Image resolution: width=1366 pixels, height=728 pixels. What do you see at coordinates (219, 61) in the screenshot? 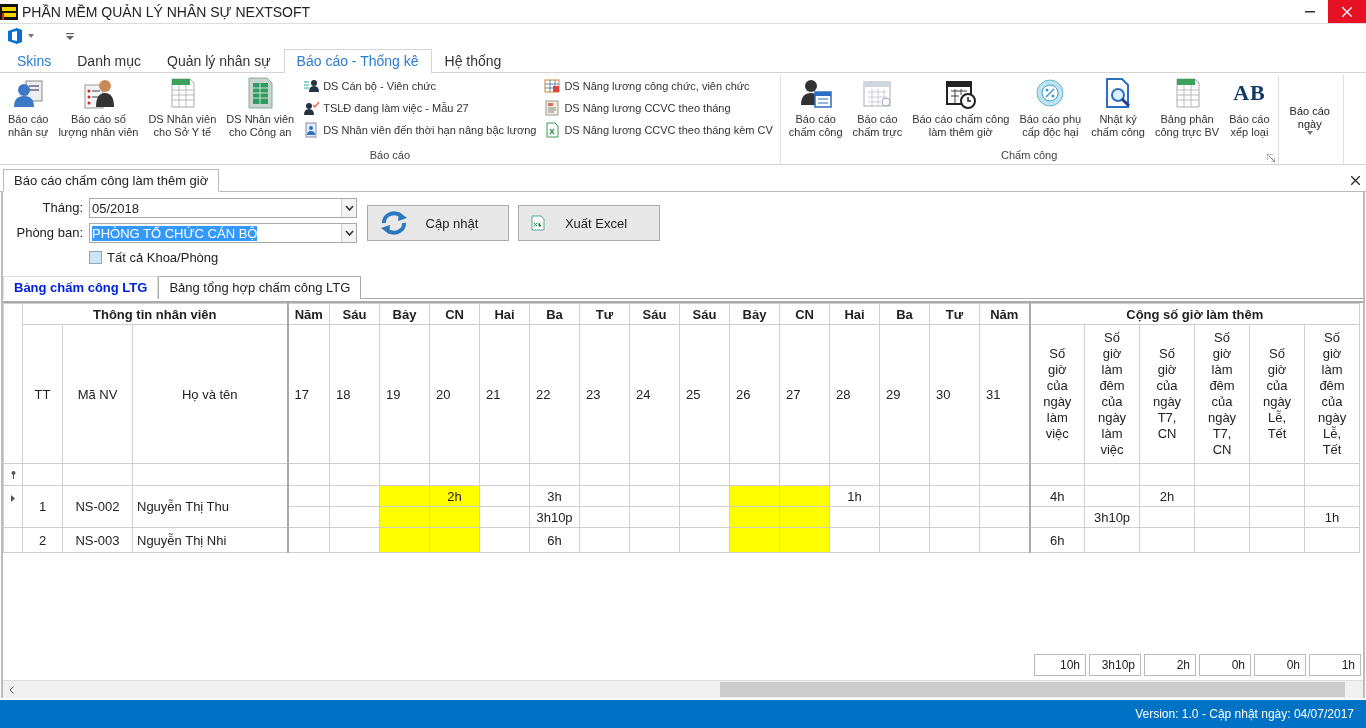
I see `ribbon-tab: Quản lý nhân sự` at bounding box center [219, 61].